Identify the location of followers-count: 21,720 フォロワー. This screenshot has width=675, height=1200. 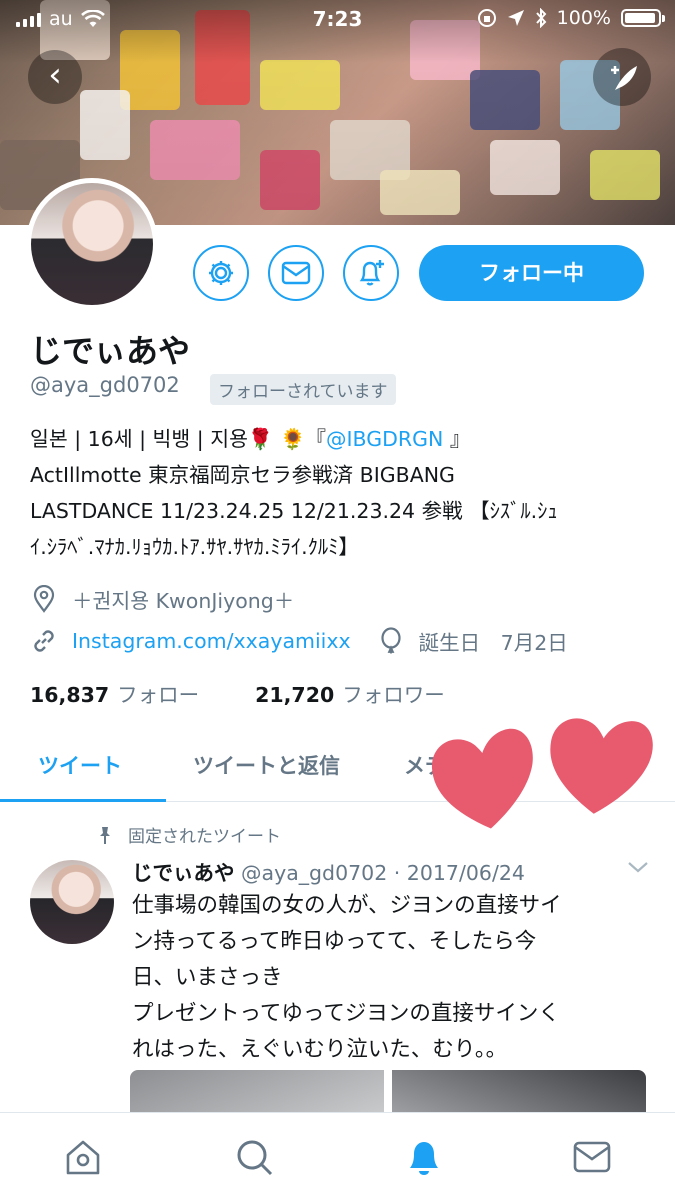
(350, 693).